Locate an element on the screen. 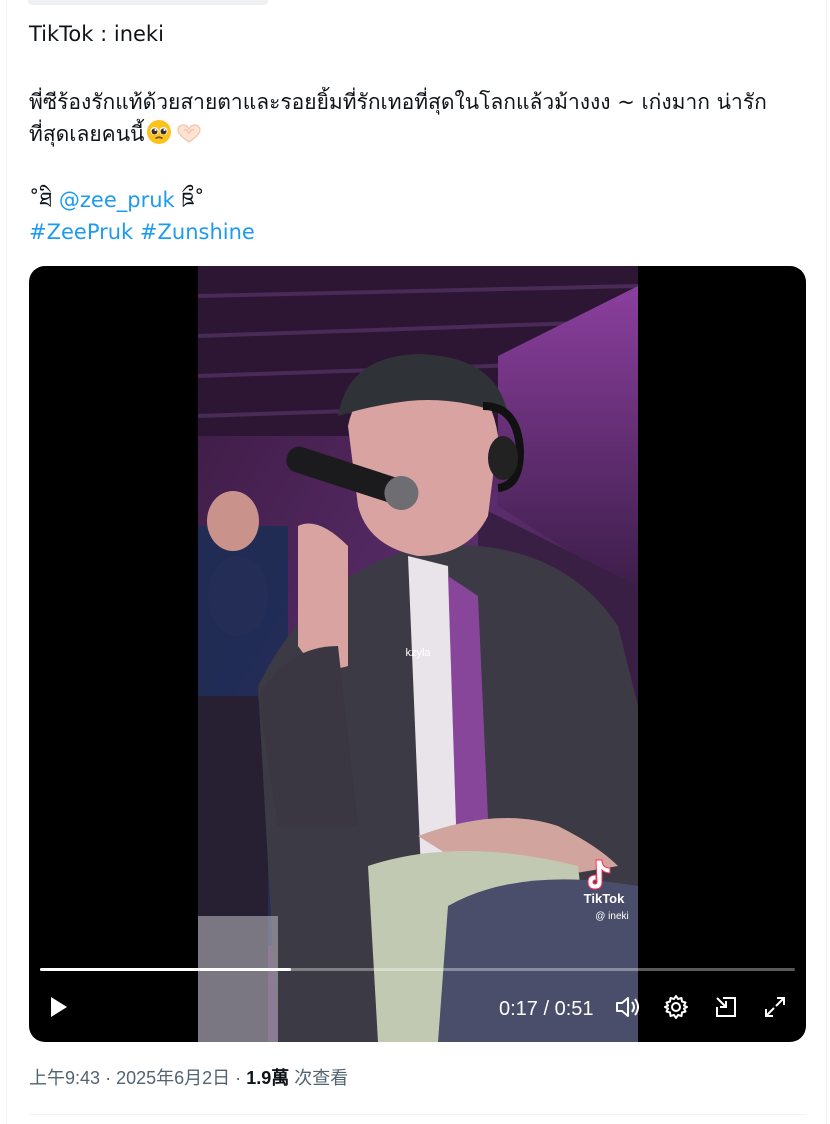  mention-line: ˚ཐི @zee_pruk ཋྀ˚ is located at coordinates (117, 200).